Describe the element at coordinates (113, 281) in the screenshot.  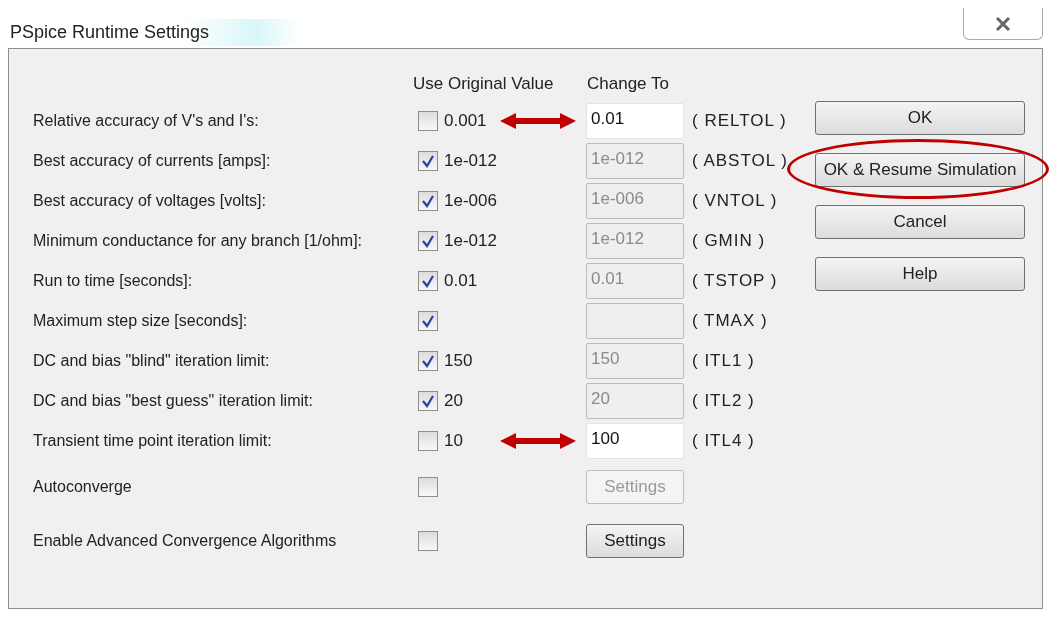
I see `setting-label: Run to time [seconds]:` at that location.